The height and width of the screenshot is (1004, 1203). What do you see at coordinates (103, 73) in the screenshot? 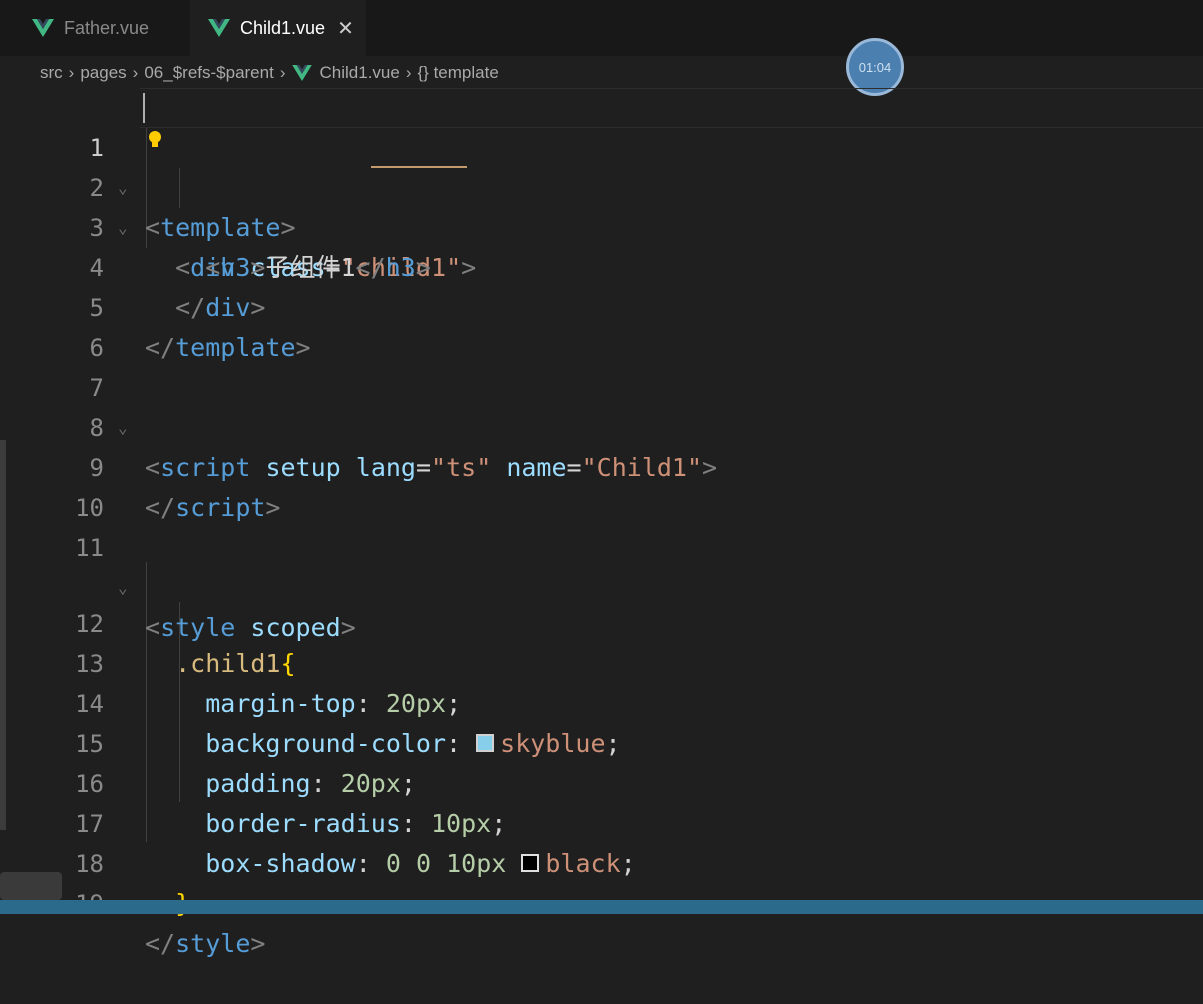
I see `breadcrumb-item-pages: pages` at bounding box center [103, 73].